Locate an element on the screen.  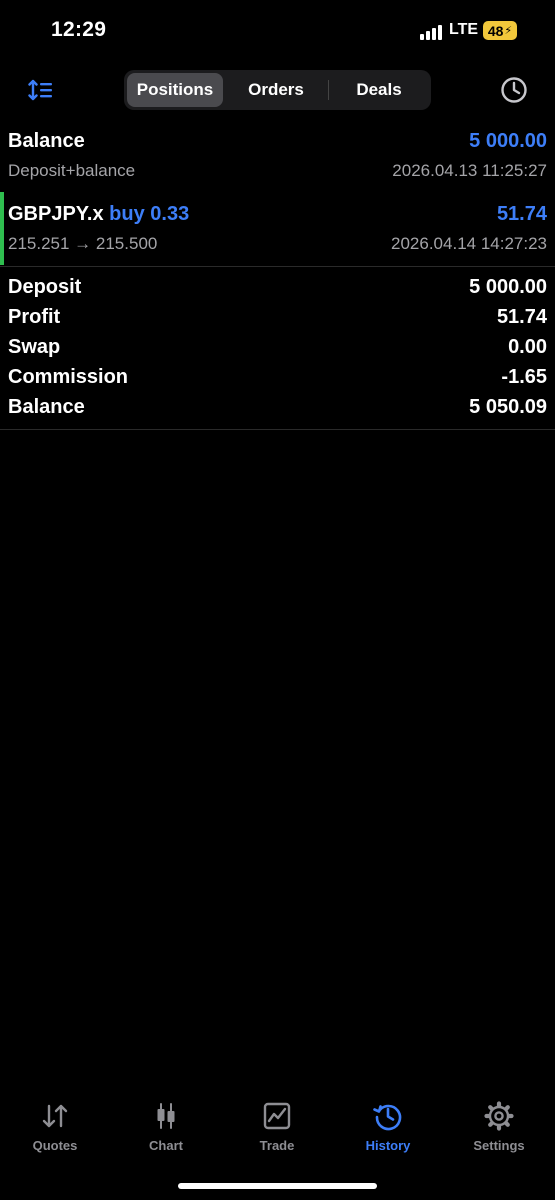
tab-chart: Chart is located at coordinates (166, 1130).